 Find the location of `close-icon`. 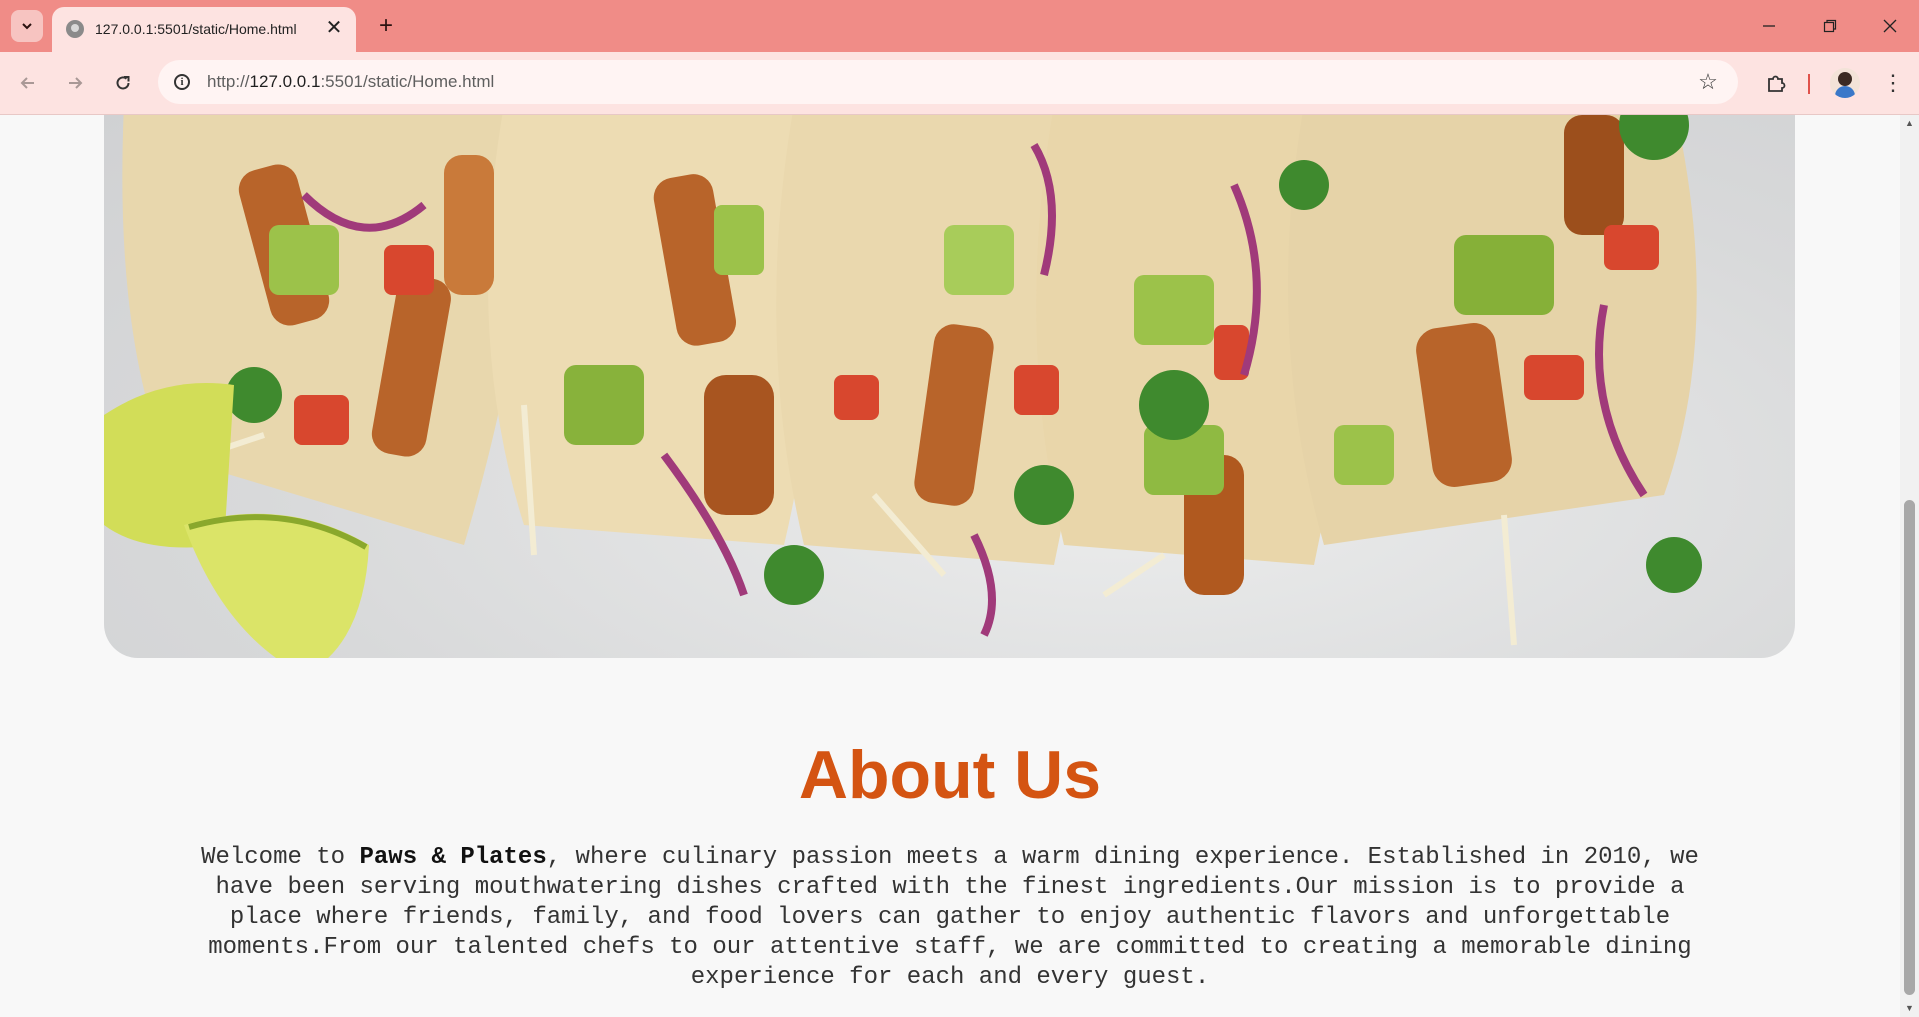

close-icon is located at coordinates (1890, 26).